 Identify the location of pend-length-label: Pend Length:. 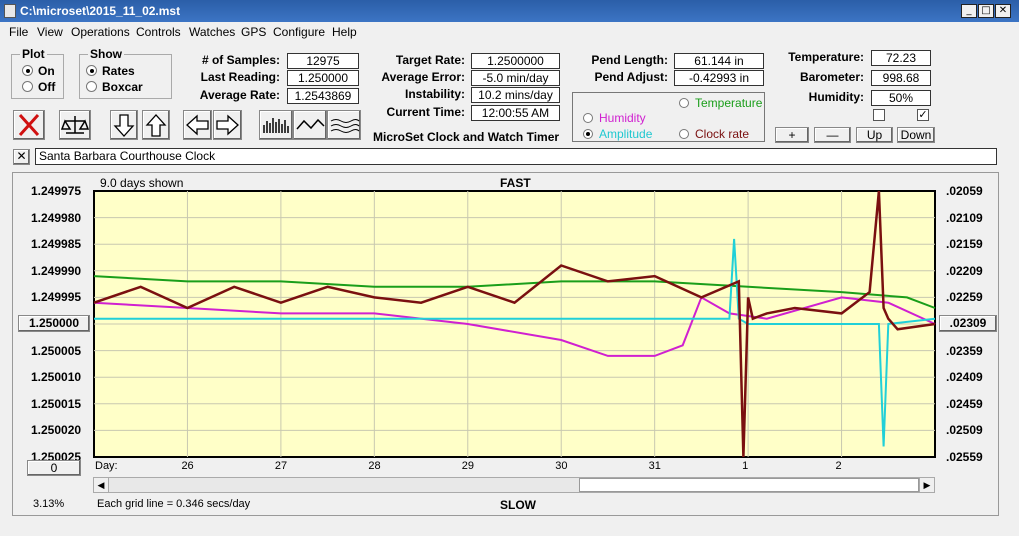
(629, 60).